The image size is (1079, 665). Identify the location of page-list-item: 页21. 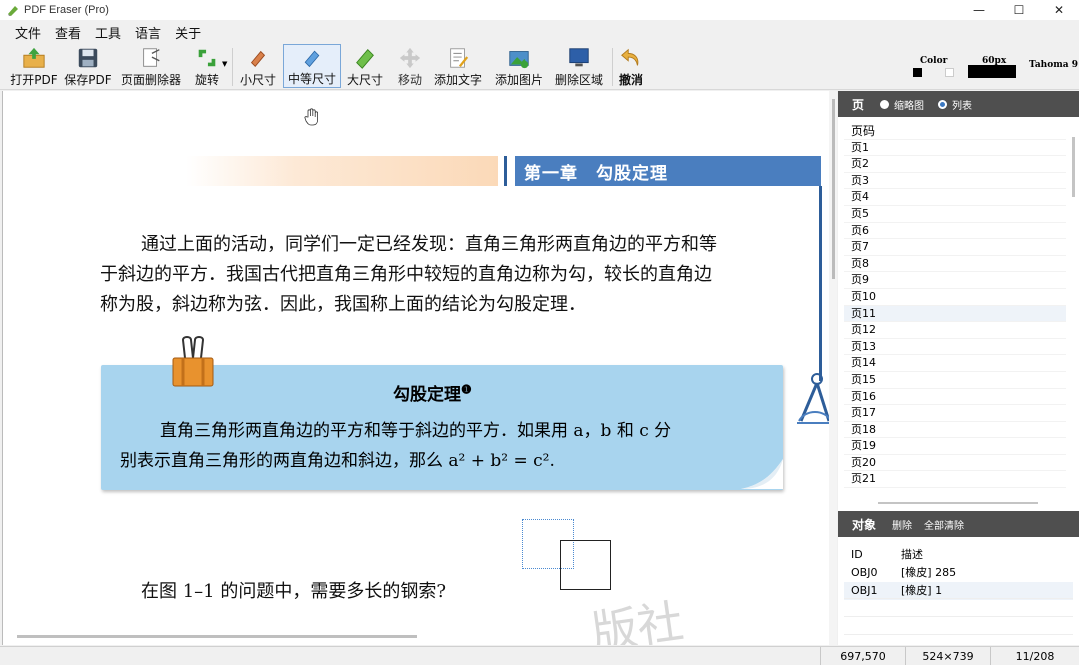
(955, 480).